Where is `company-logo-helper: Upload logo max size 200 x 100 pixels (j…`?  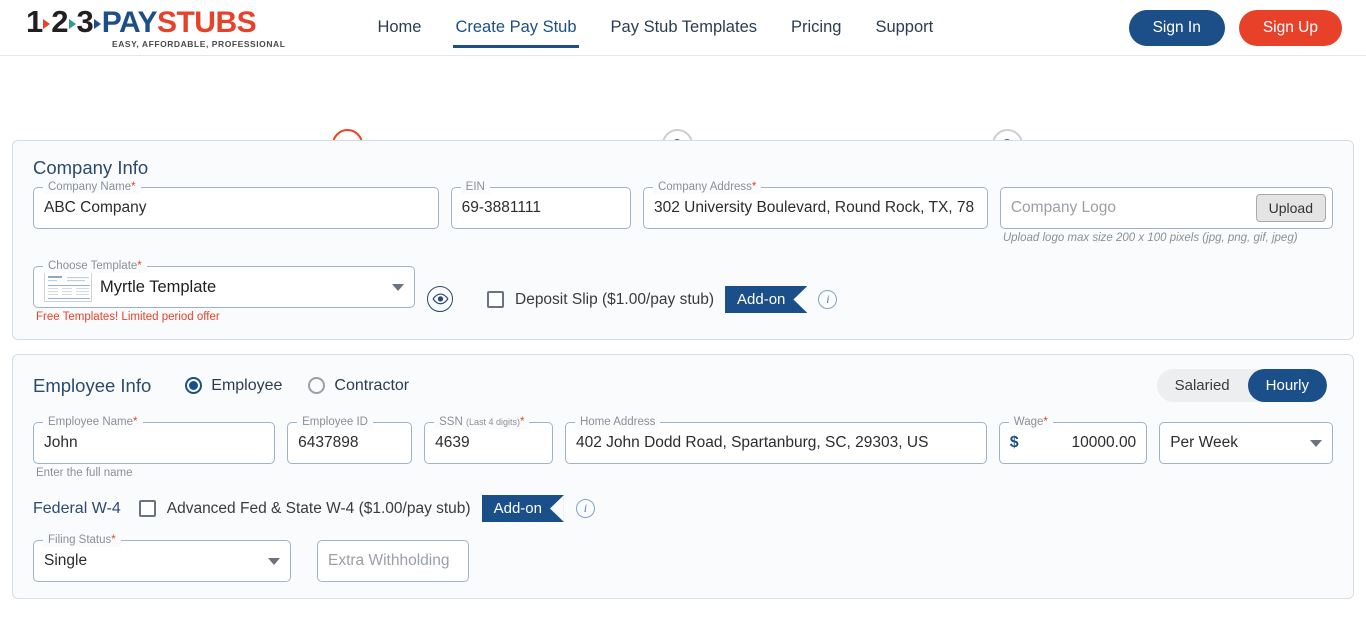
company-logo-helper: Upload logo max size 200 x 100 pixels (j… is located at coordinates (1150, 238).